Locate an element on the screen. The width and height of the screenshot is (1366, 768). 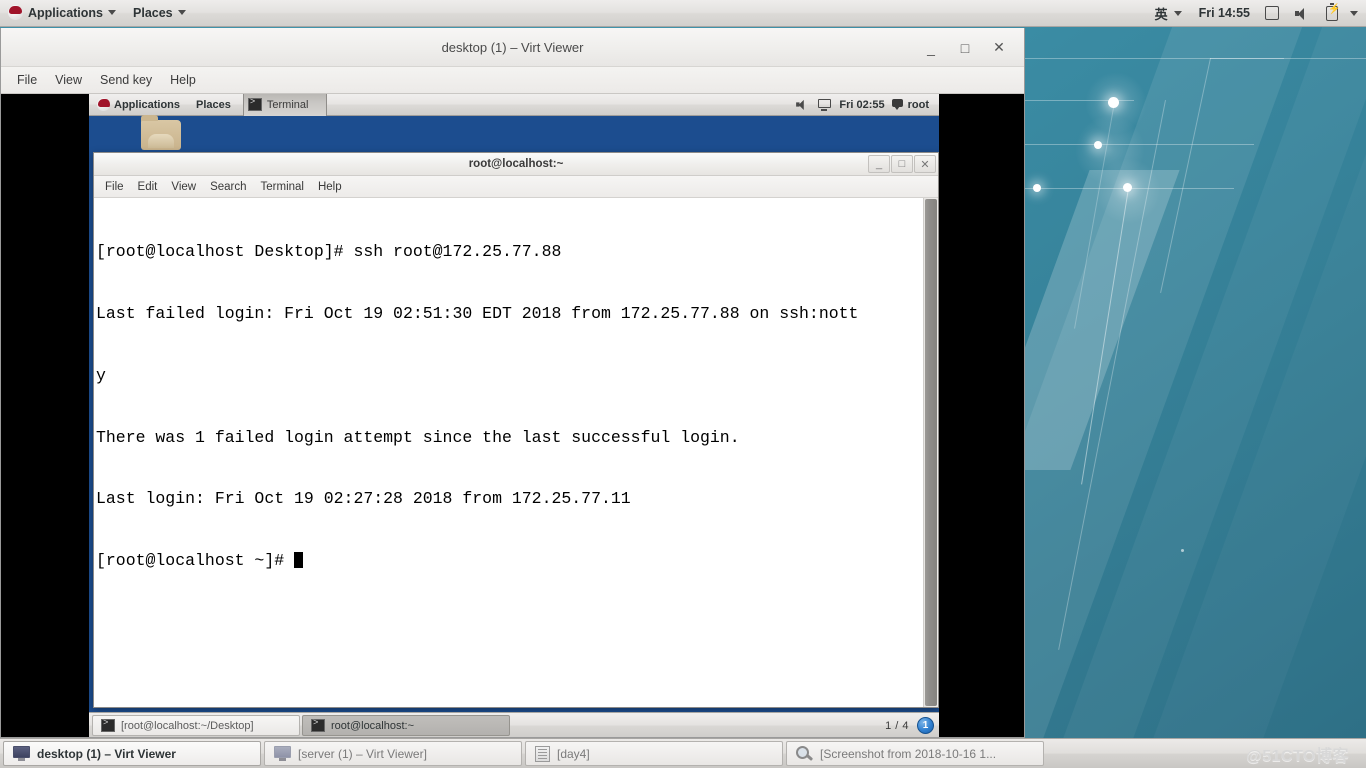
host-taskbar-item-desktop-virt-viewer: desktop (1) – Virt Viewer is located at coordinates (132, 753).